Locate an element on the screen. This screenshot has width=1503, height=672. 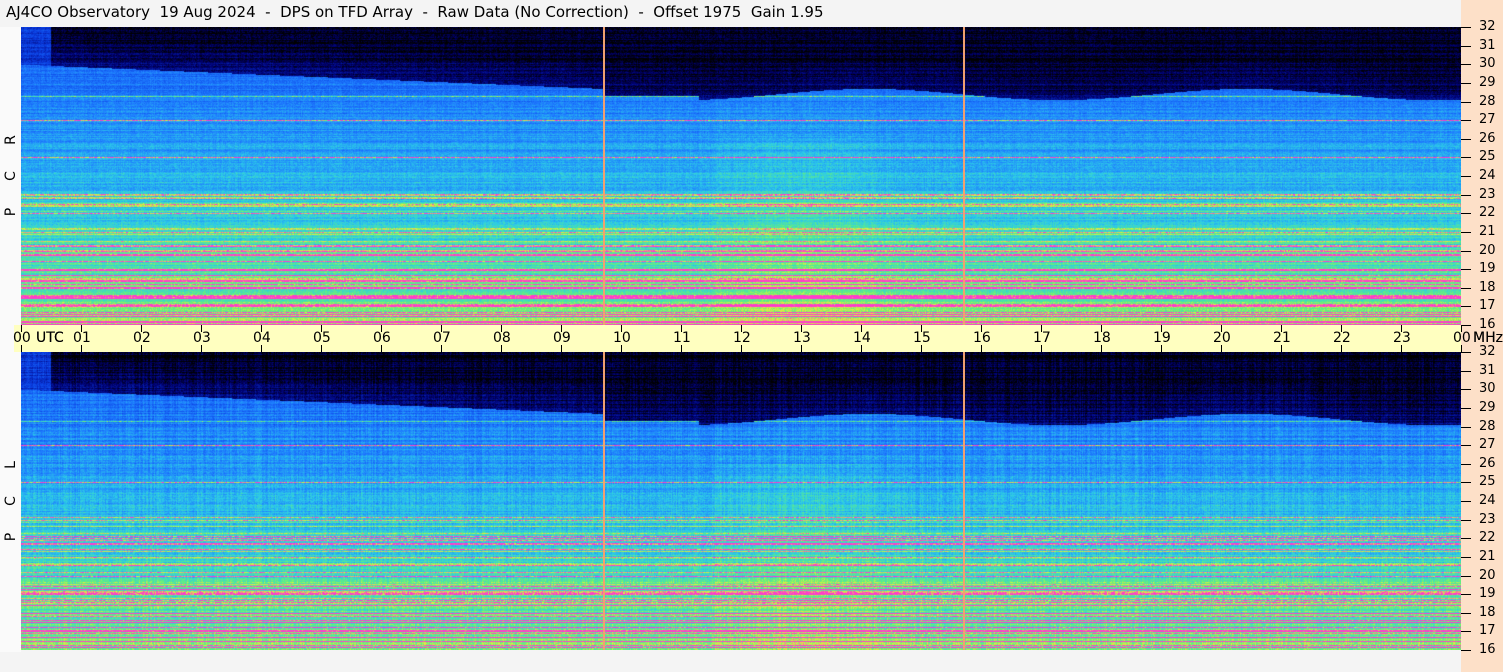
x-tick-label: 08 is located at coordinates (502, 338).